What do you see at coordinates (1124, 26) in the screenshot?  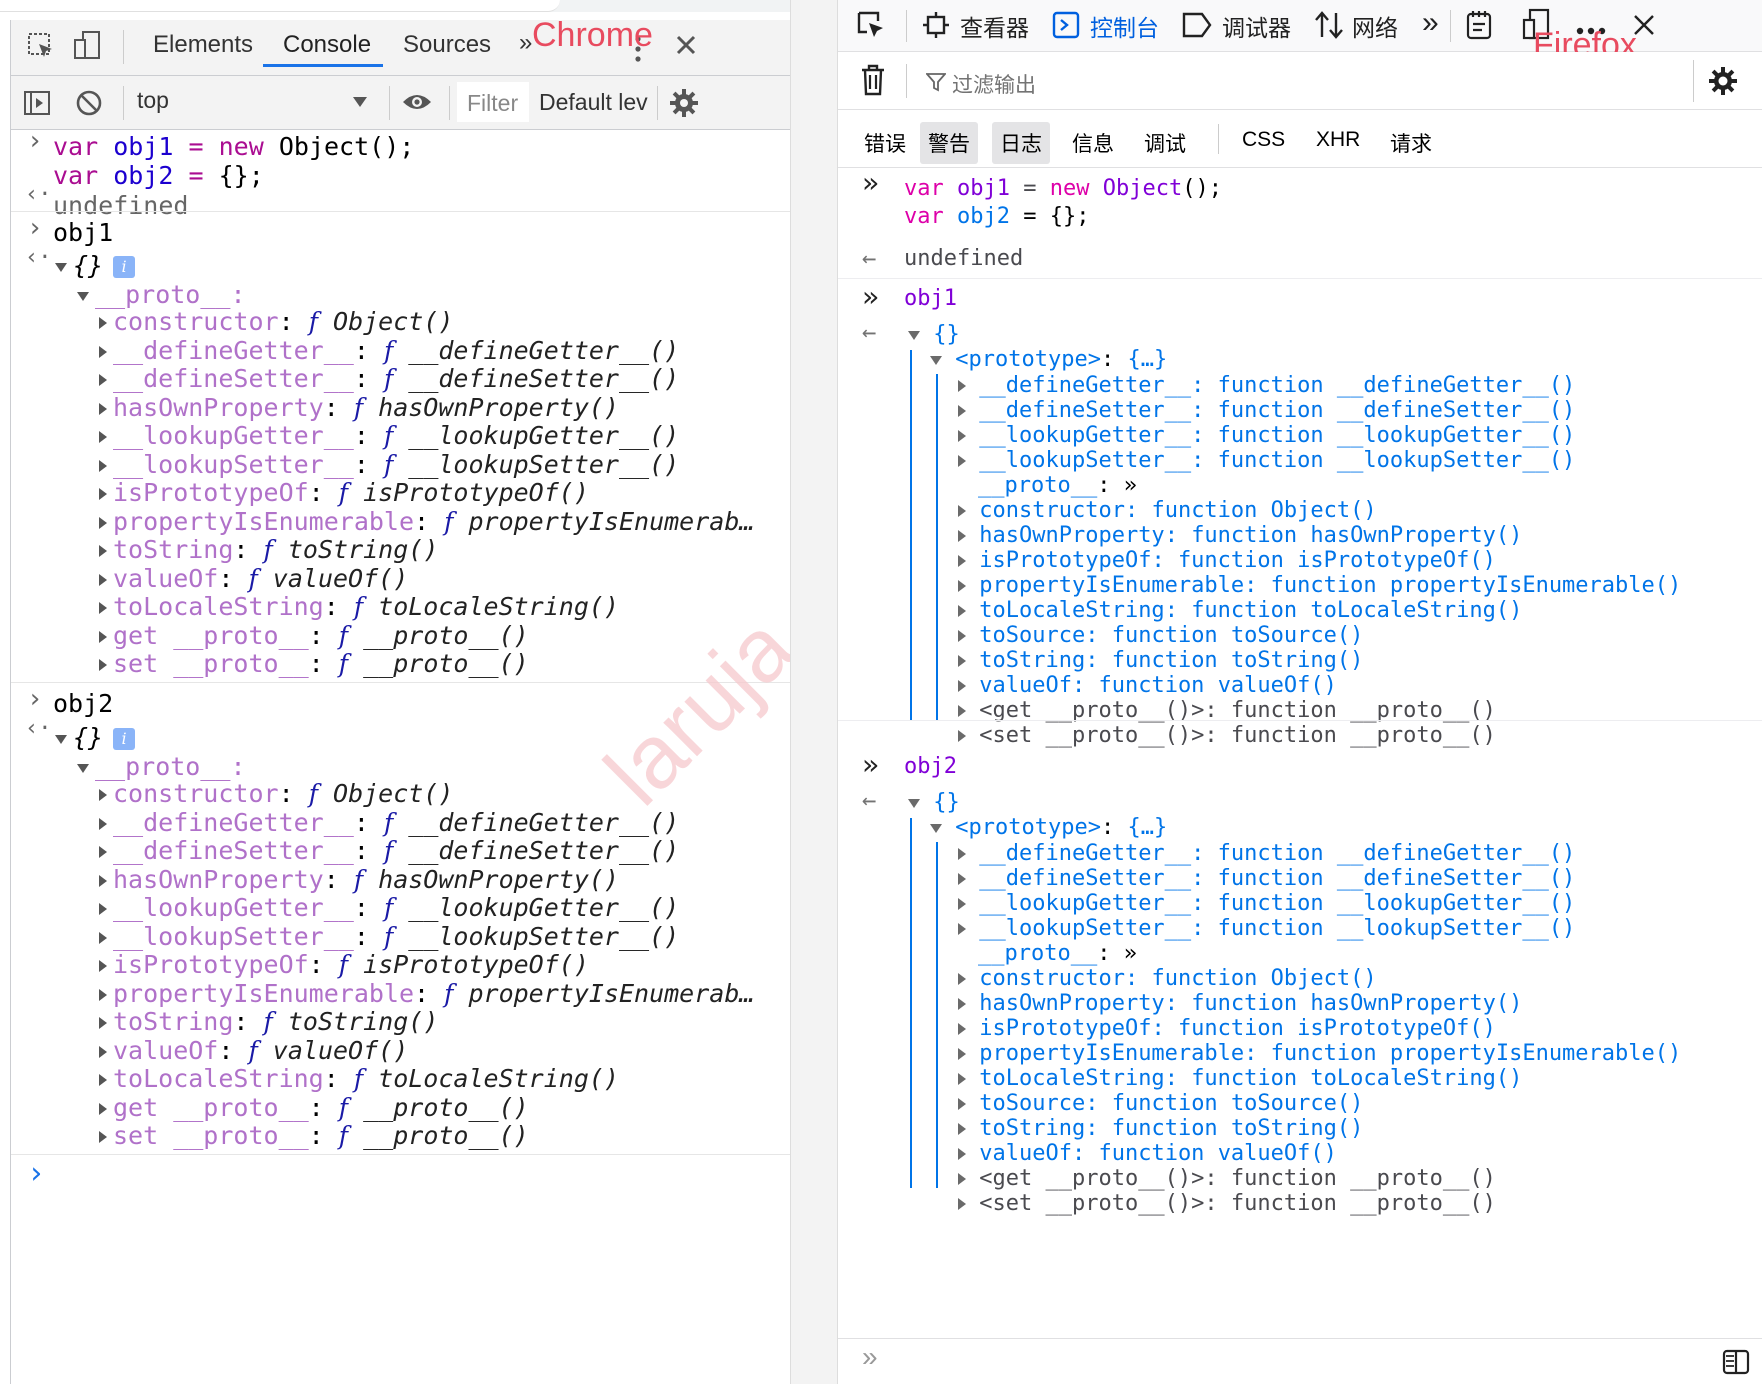 I see `tab-console: 控制台` at bounding box center [1124, 26].